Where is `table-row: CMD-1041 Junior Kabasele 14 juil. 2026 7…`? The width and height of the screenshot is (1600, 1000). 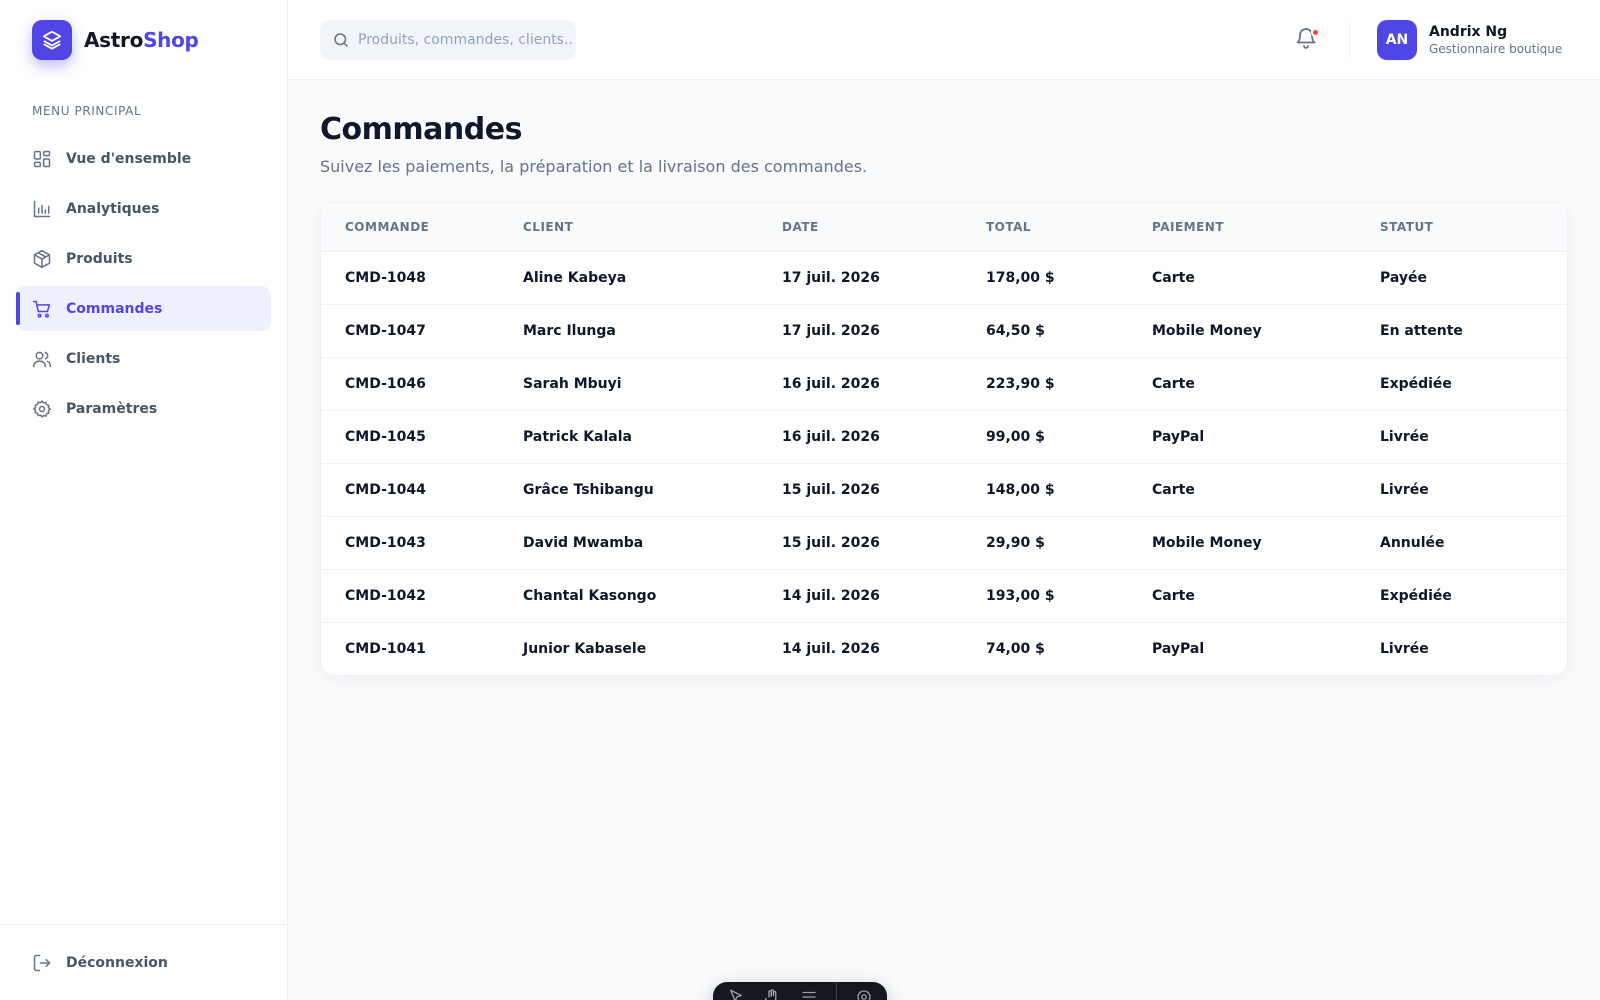 table-row: CMD-1041 Junior Kabasele 14 juil. 2026 7… is located at coordinates (944, 648).